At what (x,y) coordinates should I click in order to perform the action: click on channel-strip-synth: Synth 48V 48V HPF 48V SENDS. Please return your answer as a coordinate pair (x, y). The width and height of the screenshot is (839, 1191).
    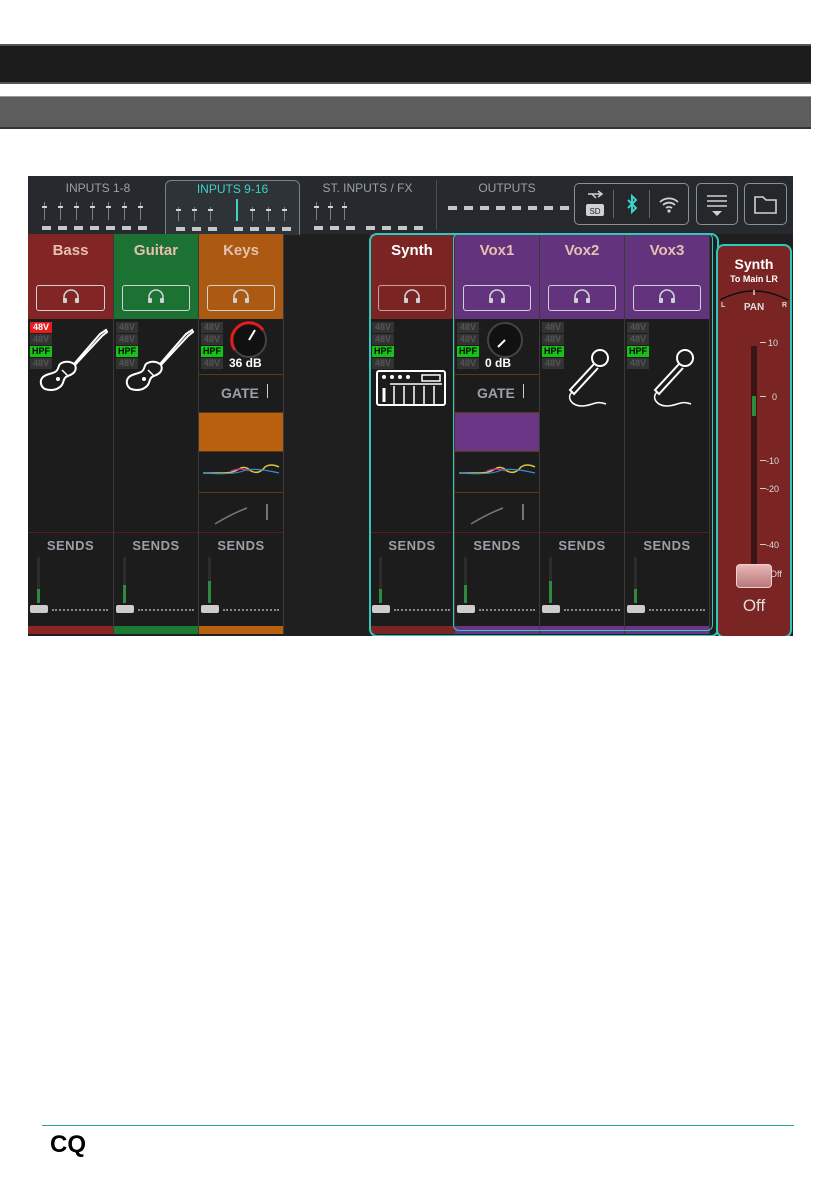
    Looking at the image, I should click on (412, 434).